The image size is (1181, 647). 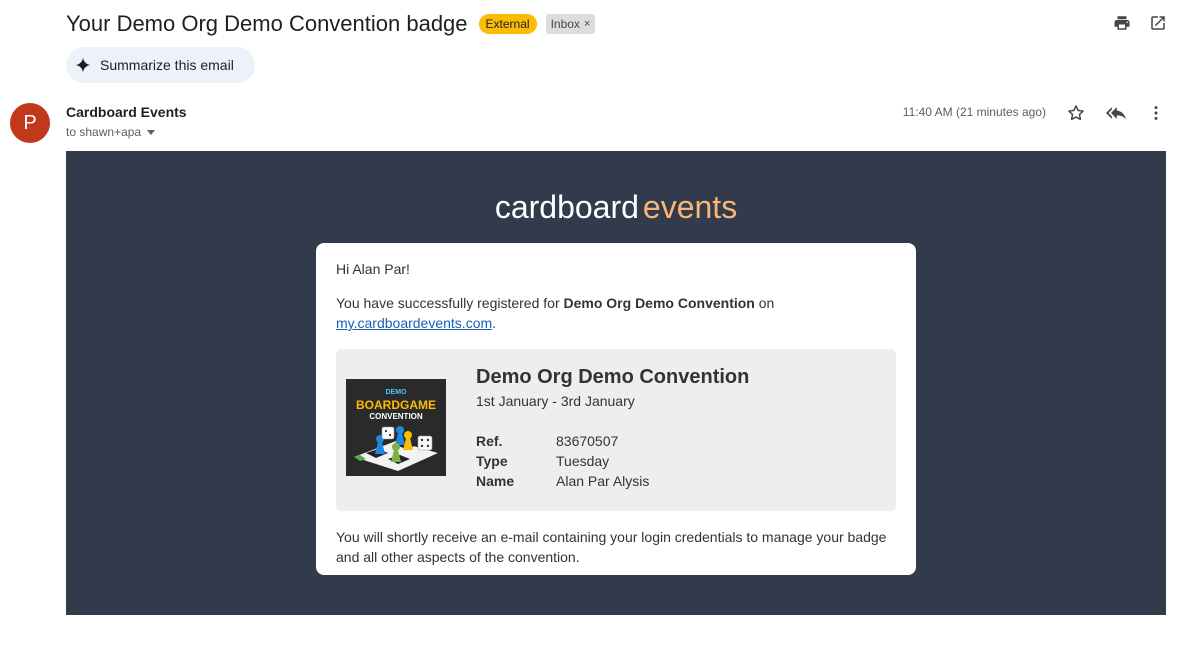 I want to click on detail-key: Name, so click(x=495, y=481).